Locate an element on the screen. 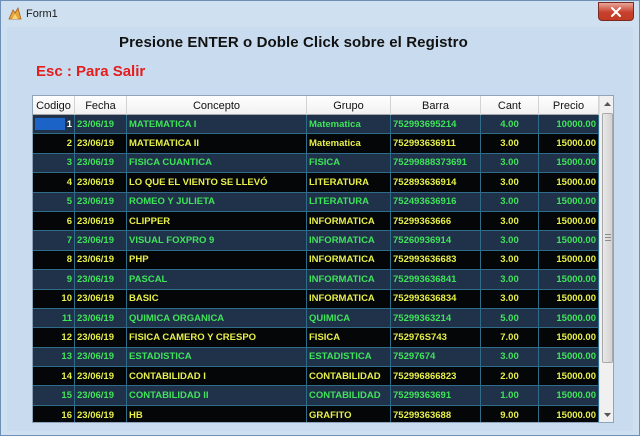  cell-concepto: FISICA CUANTICA is located at coordinates (217, 163).